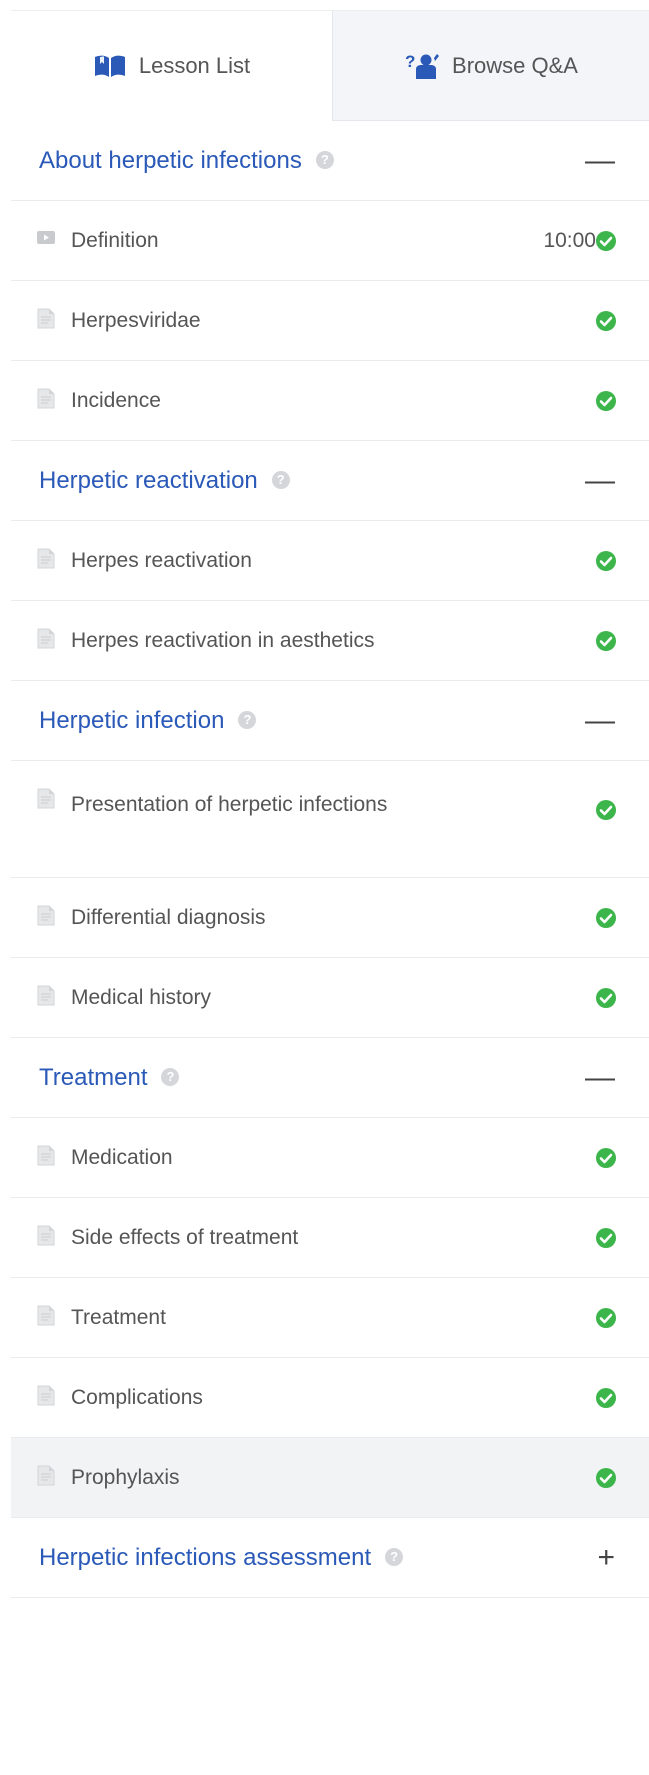 The image size is (649, 1775). I want to click on lesson-title: Presentation of herpetic infections, so click(229, 804).